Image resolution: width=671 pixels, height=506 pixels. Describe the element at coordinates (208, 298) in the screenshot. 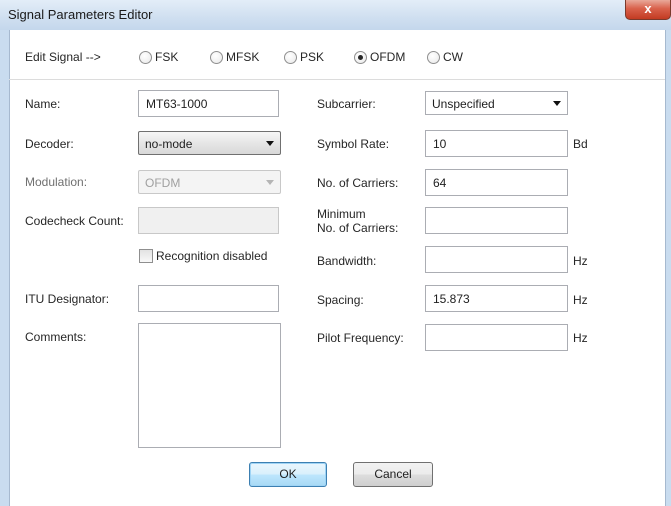

I see `itu-designator-field` at that location.